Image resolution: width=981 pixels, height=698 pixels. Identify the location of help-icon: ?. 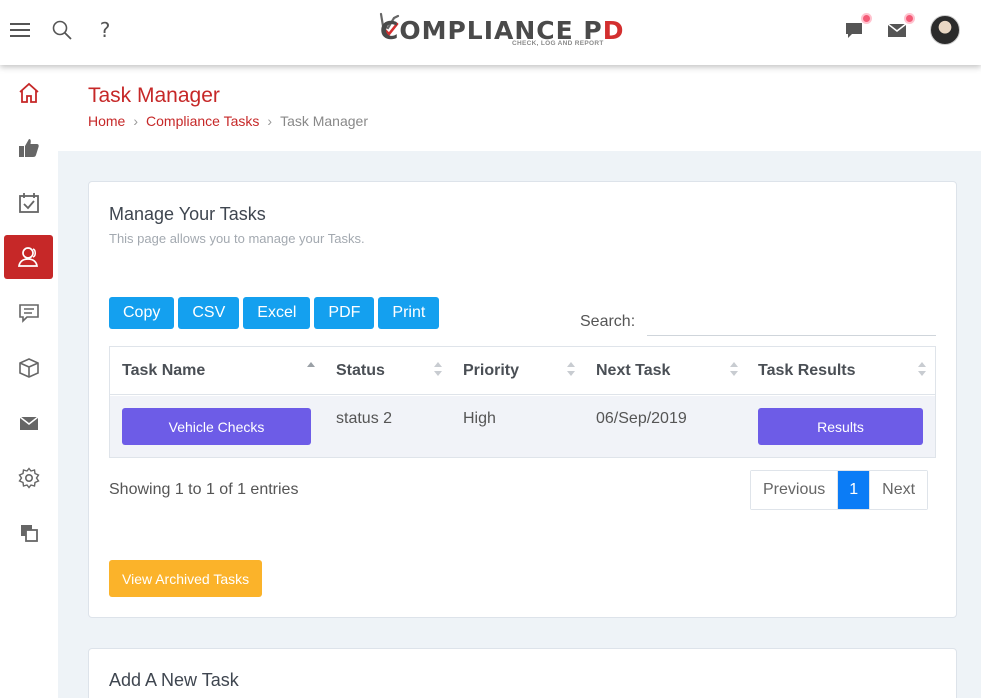
(105, 30).